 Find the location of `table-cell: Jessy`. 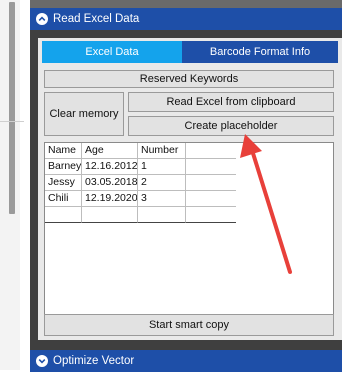

table-cell: Jessy is located at coordinates (63, 183).